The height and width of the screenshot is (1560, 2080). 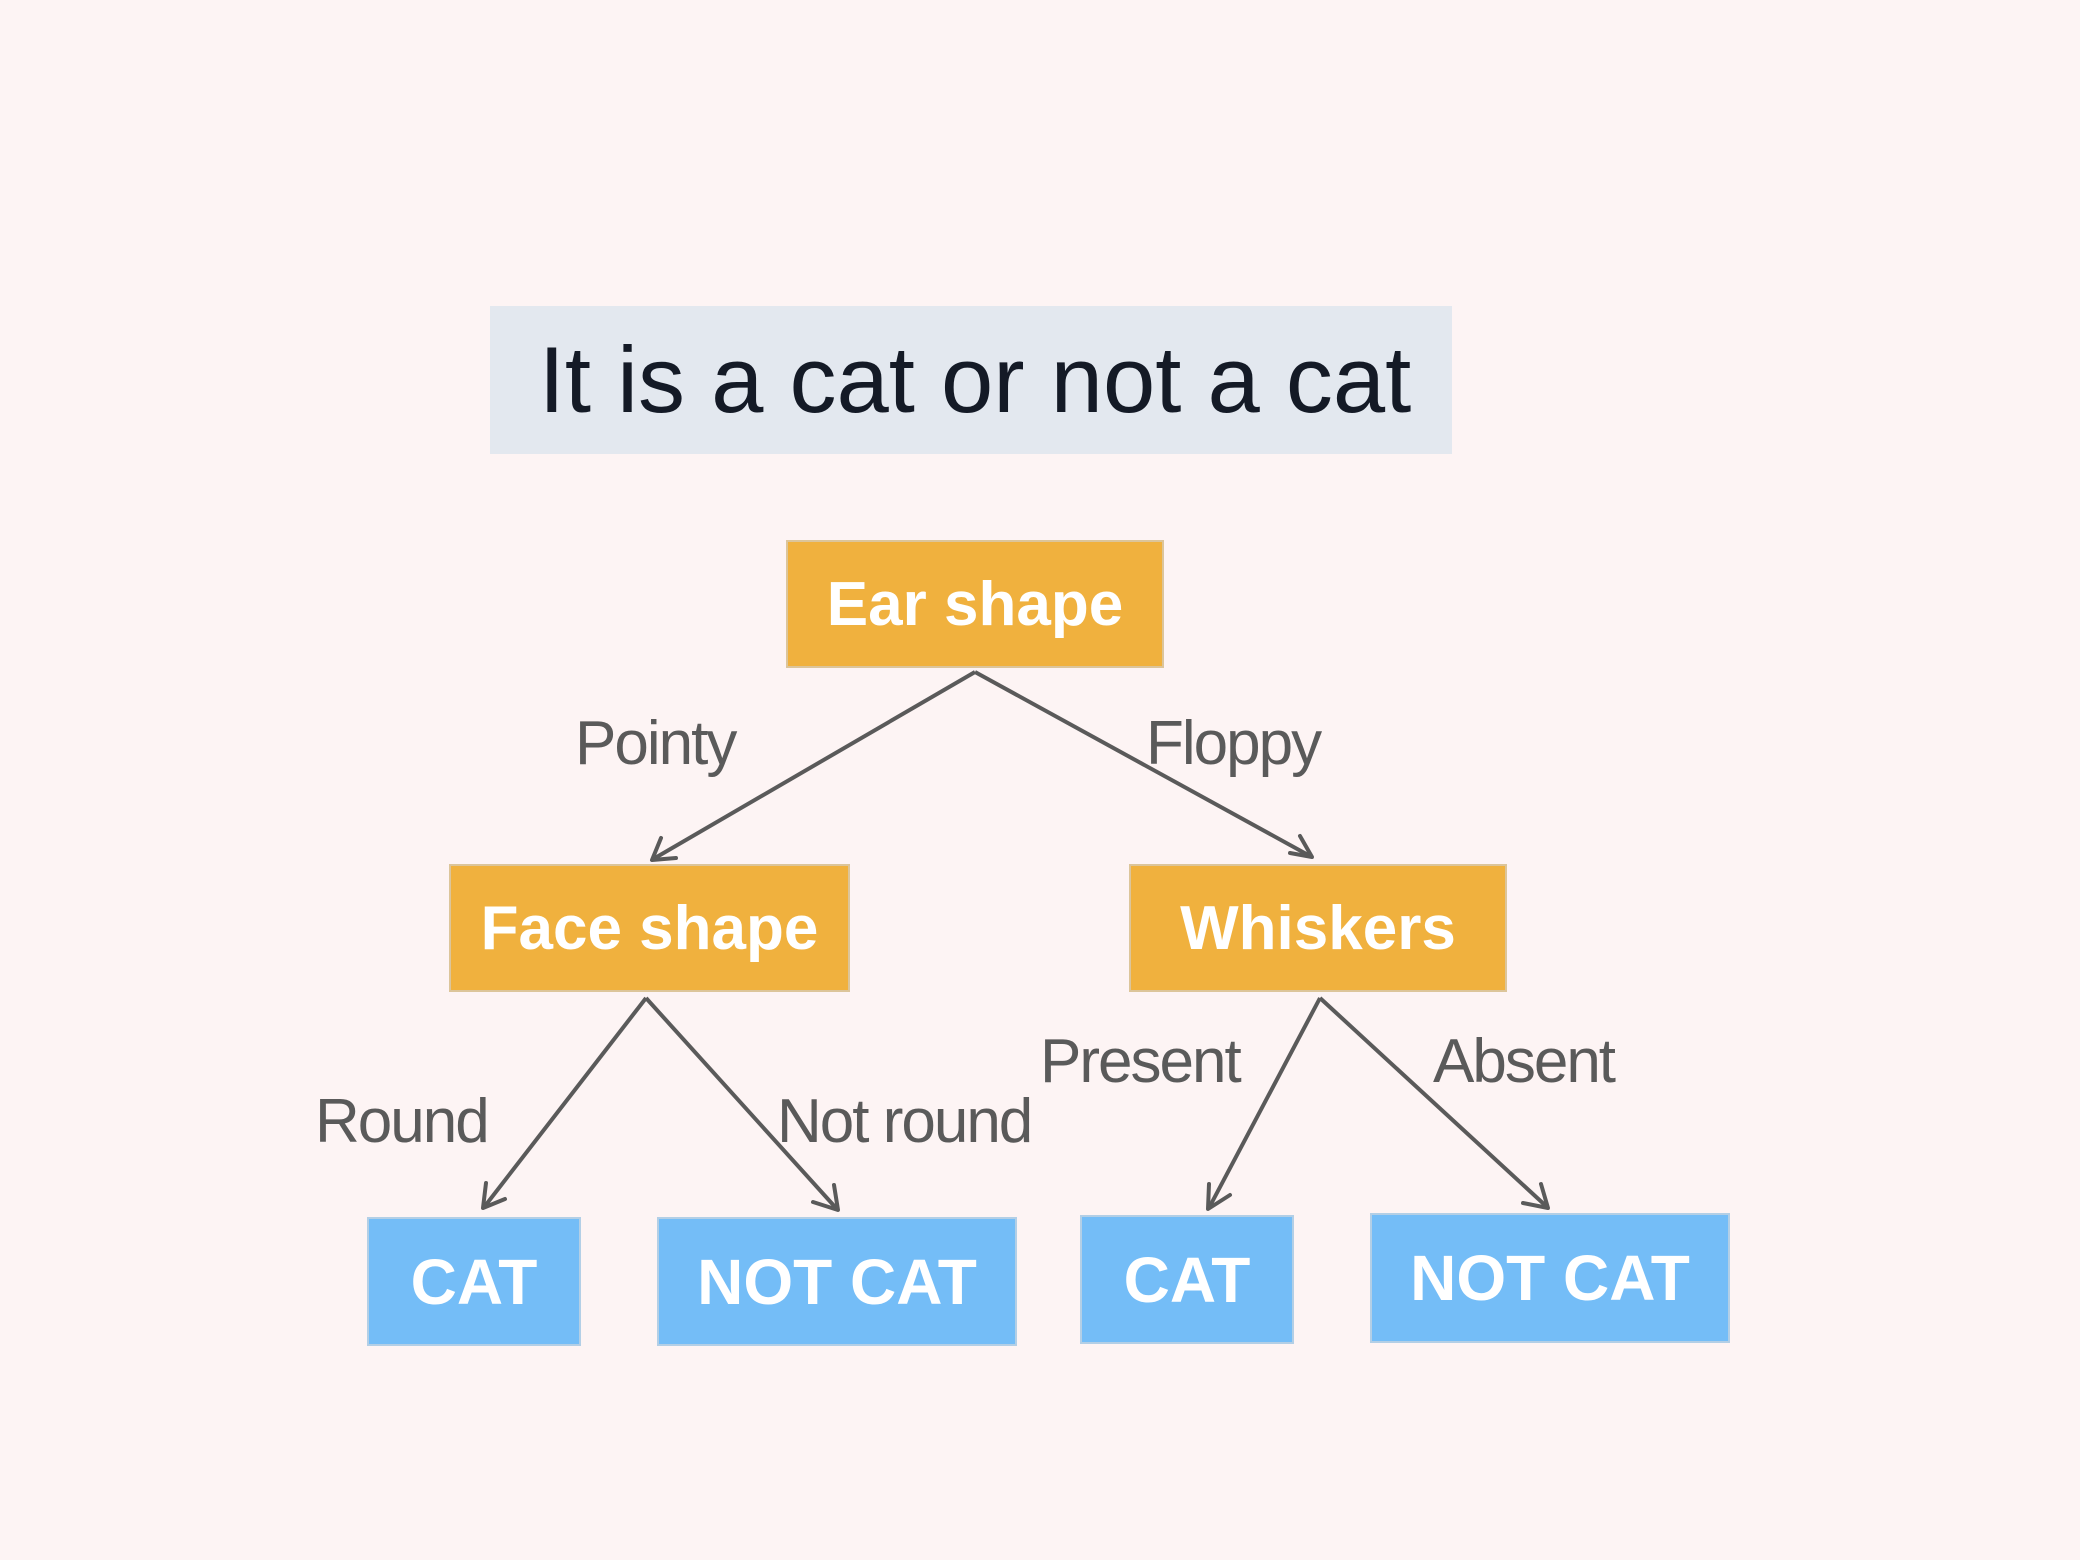 I want to click on leaf-not-cat-absent: NOT CAT, so click(x=1550, y=1278).